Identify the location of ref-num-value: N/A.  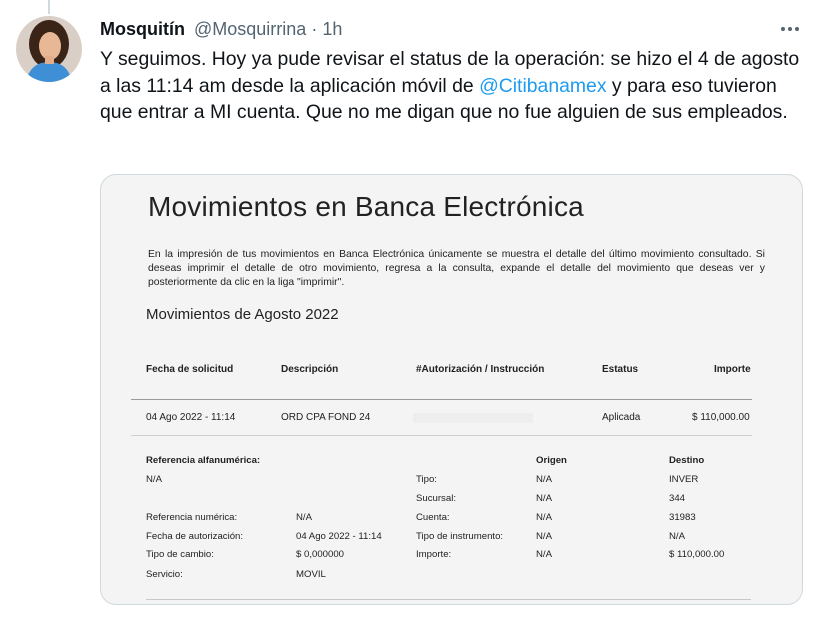
(304, 517).